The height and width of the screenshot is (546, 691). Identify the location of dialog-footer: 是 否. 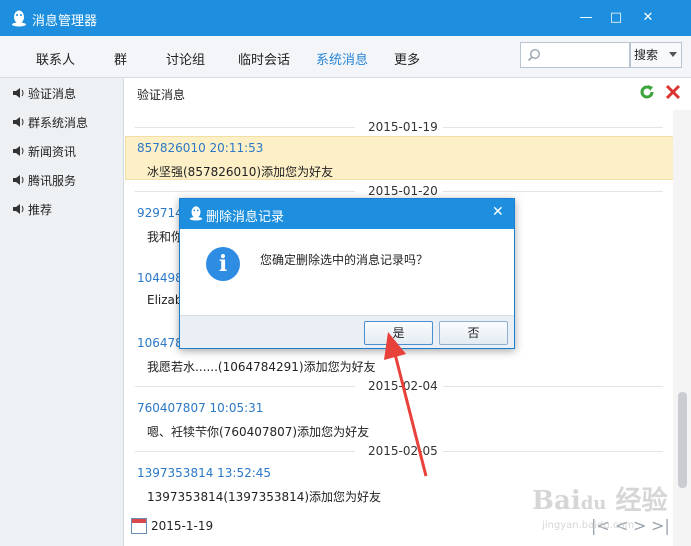
(347, 331).